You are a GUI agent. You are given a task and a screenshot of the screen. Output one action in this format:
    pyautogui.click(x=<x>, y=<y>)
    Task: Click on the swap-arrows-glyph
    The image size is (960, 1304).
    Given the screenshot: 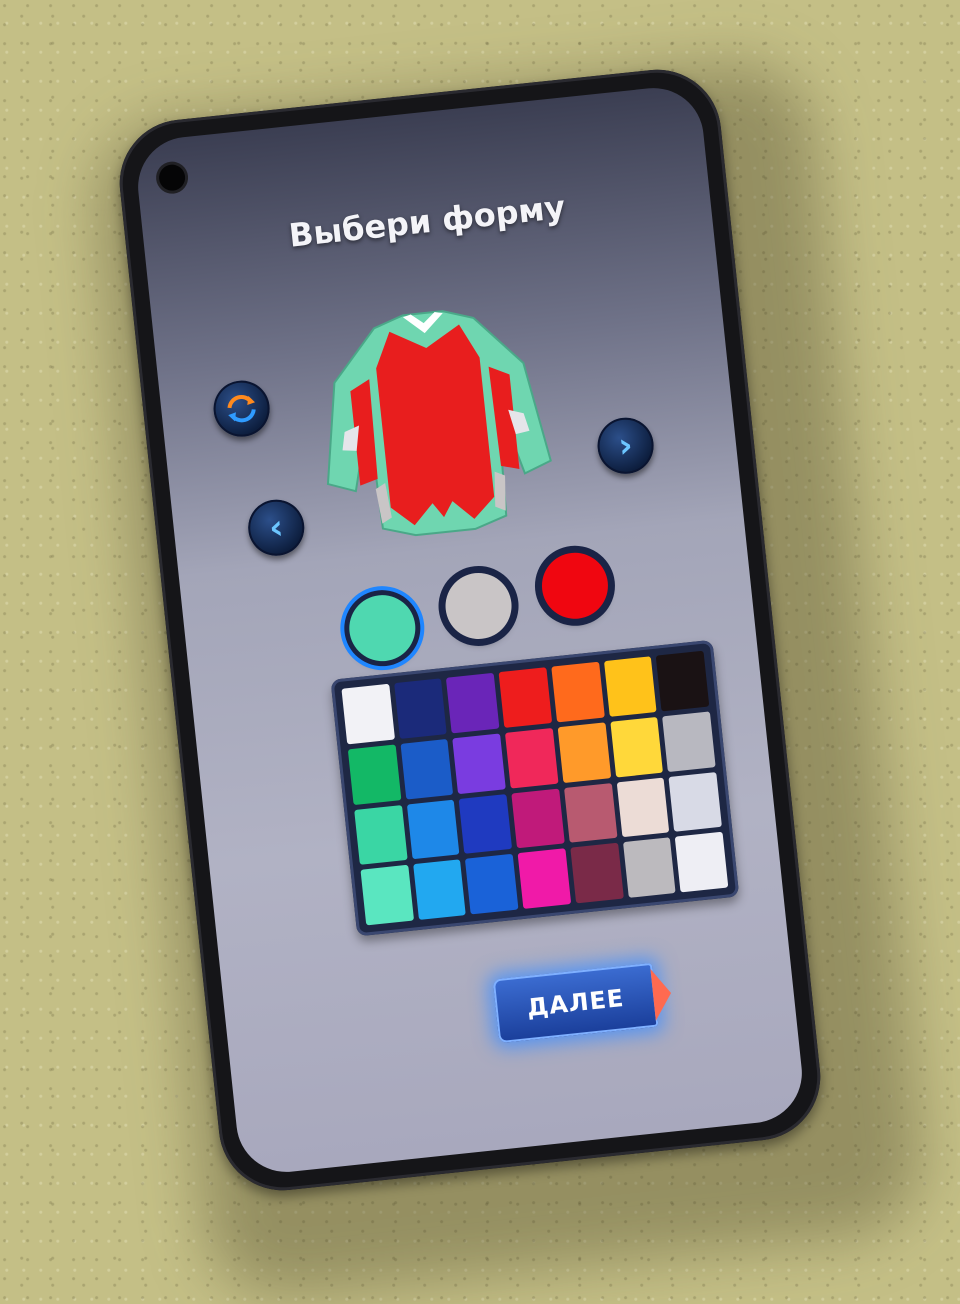 What is the action you would take?
    pyautogui.click(x=241, y=408)
    